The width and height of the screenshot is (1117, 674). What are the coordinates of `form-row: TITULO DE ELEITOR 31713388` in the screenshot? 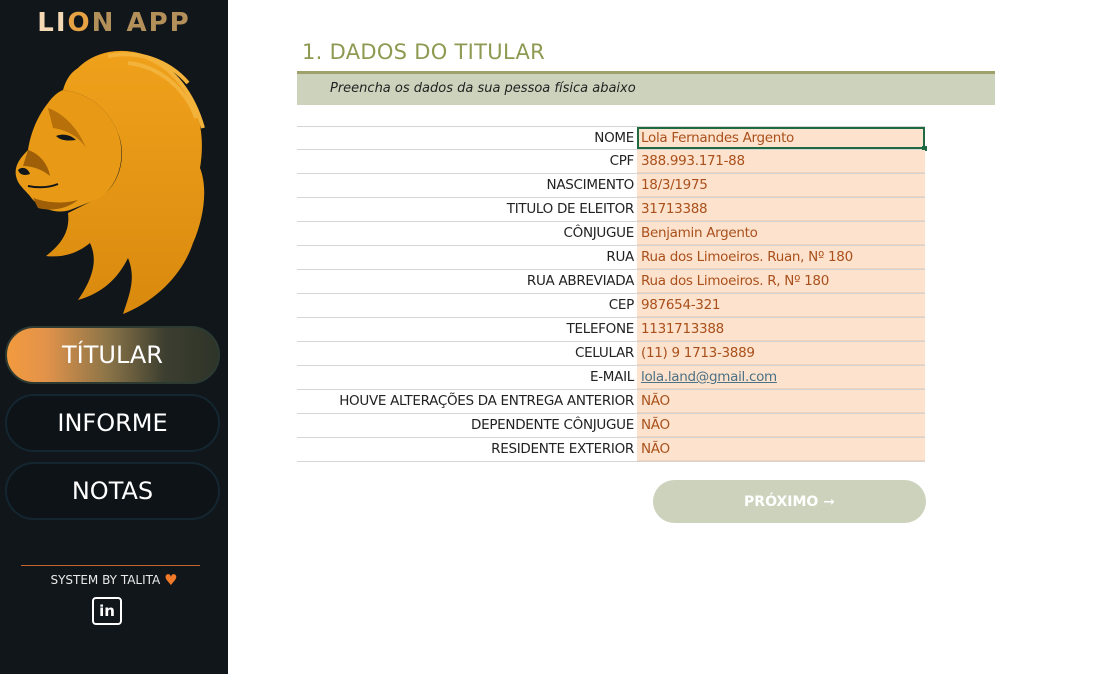 It's located at (611, 210).